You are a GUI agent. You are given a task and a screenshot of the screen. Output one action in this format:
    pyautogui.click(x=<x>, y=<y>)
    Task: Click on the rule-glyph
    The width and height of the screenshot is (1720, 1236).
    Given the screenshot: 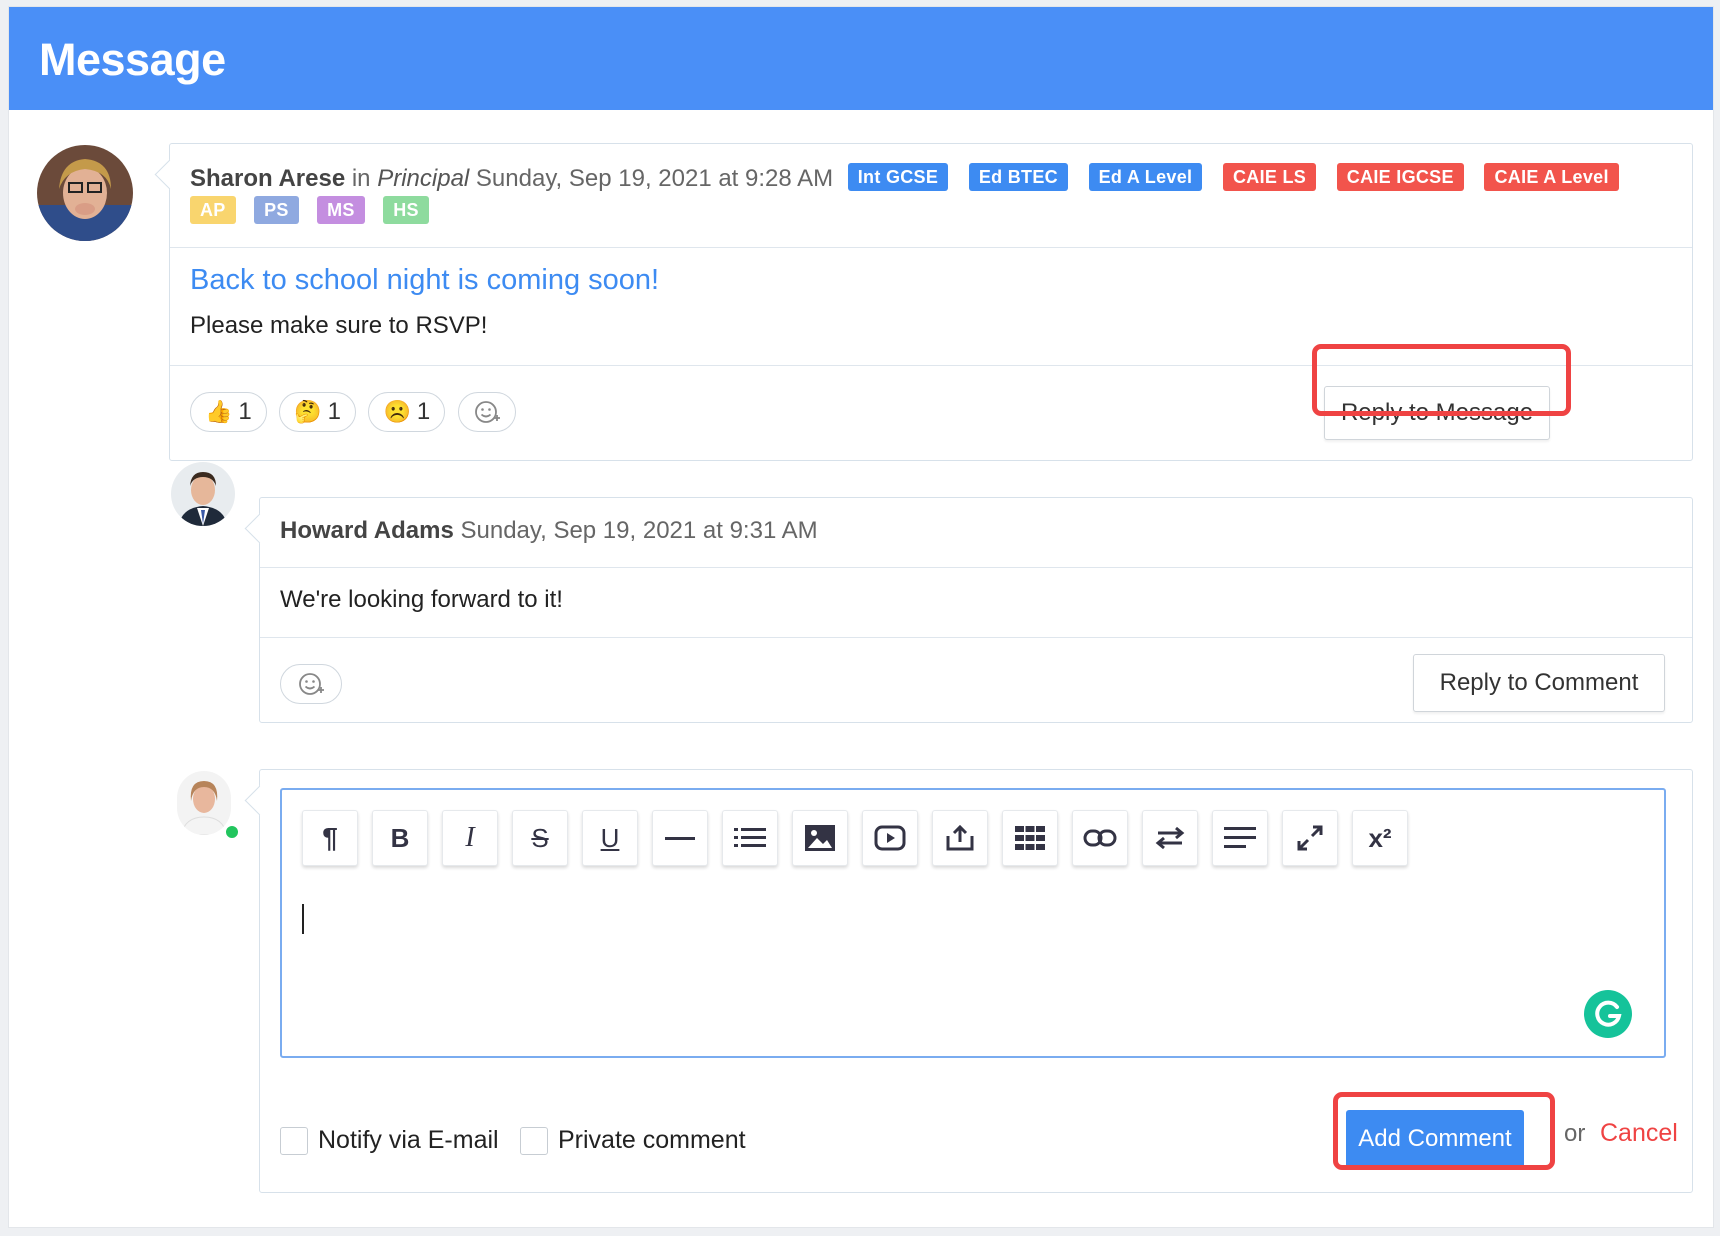 What is the action you would take?
    pyautogui.click(x=680, y=838)
    